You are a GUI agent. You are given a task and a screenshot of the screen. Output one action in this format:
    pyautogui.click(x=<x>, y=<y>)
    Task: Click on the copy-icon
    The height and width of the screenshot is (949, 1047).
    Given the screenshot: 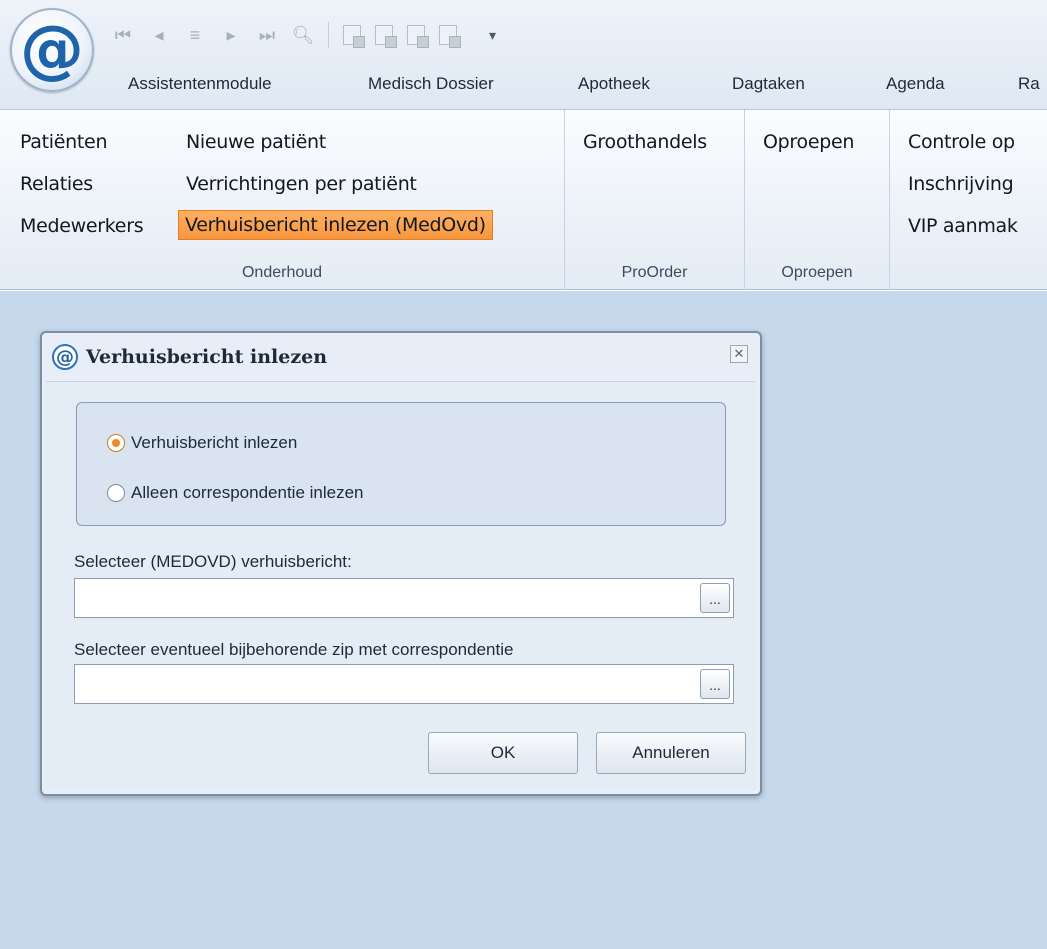 What is the action you would take?
    pyautogui.click(x=354, y=36)
    